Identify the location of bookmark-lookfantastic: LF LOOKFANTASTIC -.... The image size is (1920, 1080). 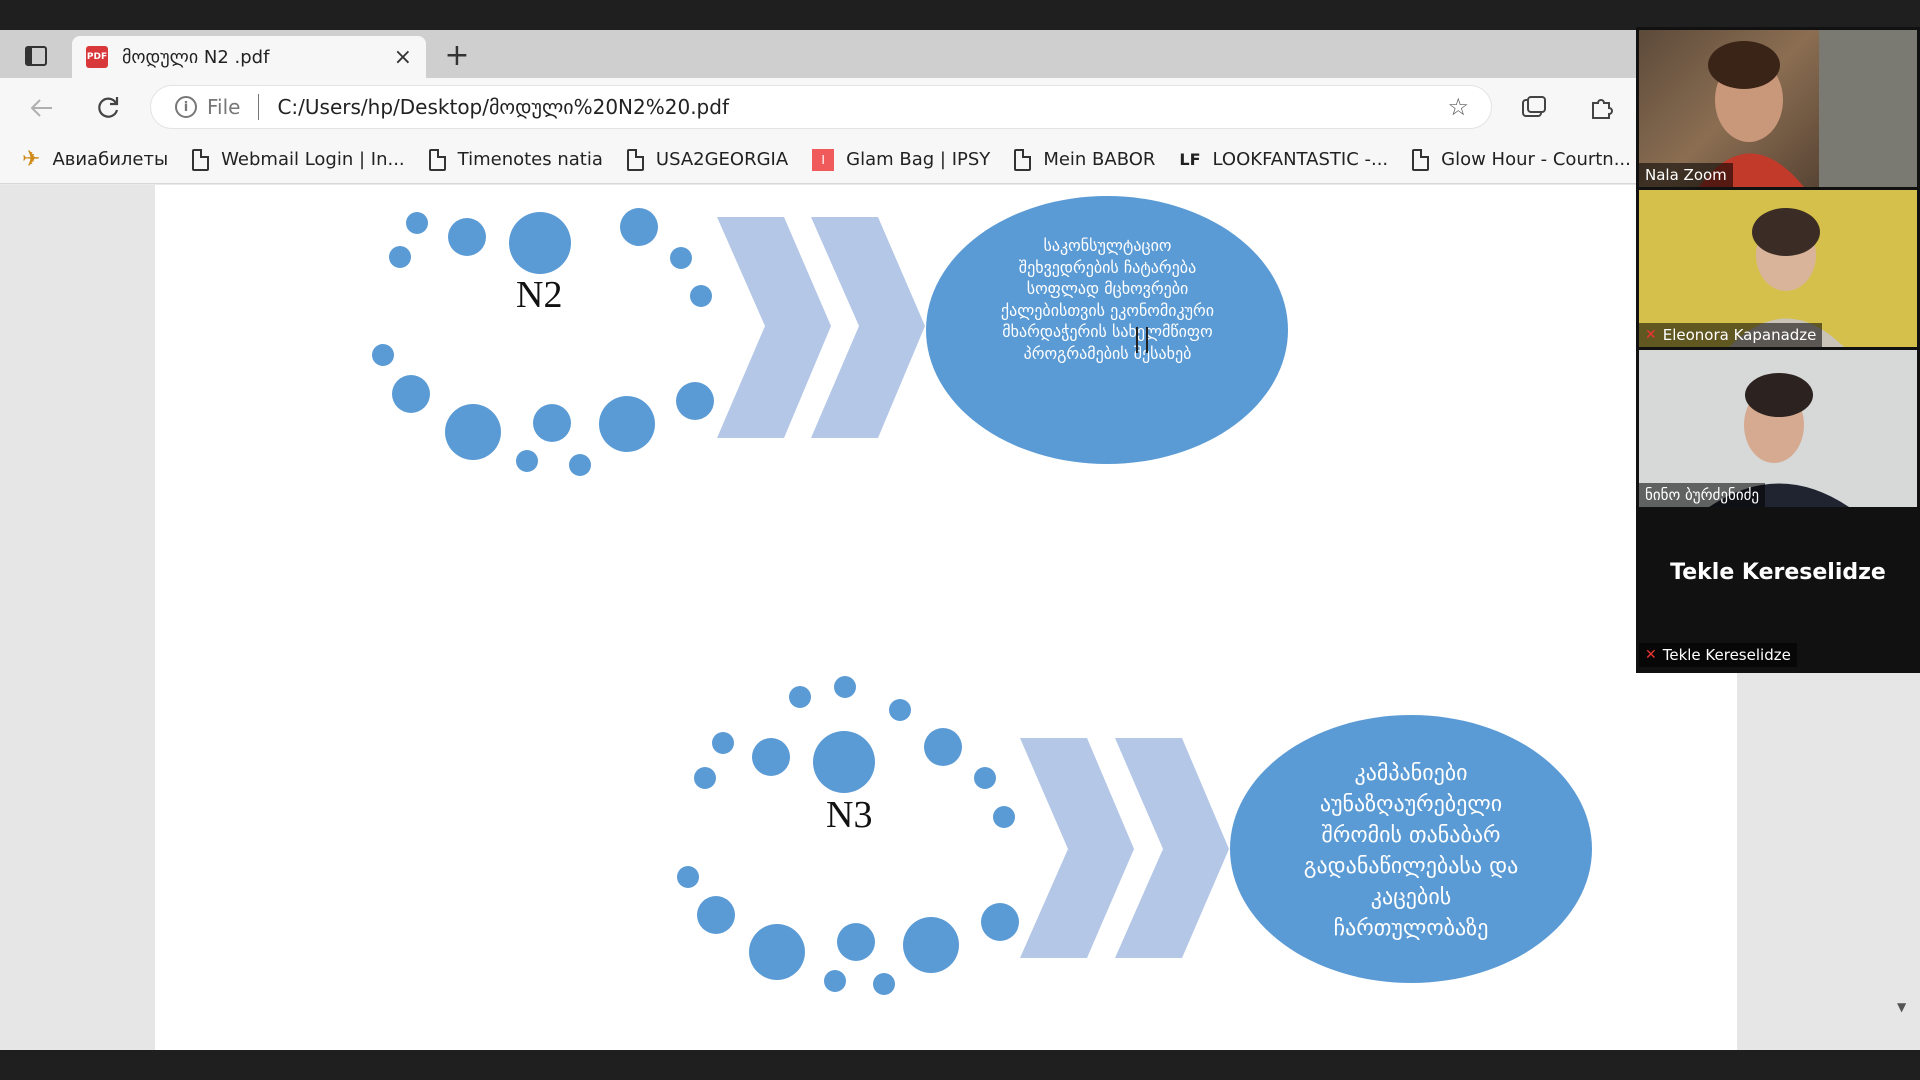
(1283, 159).